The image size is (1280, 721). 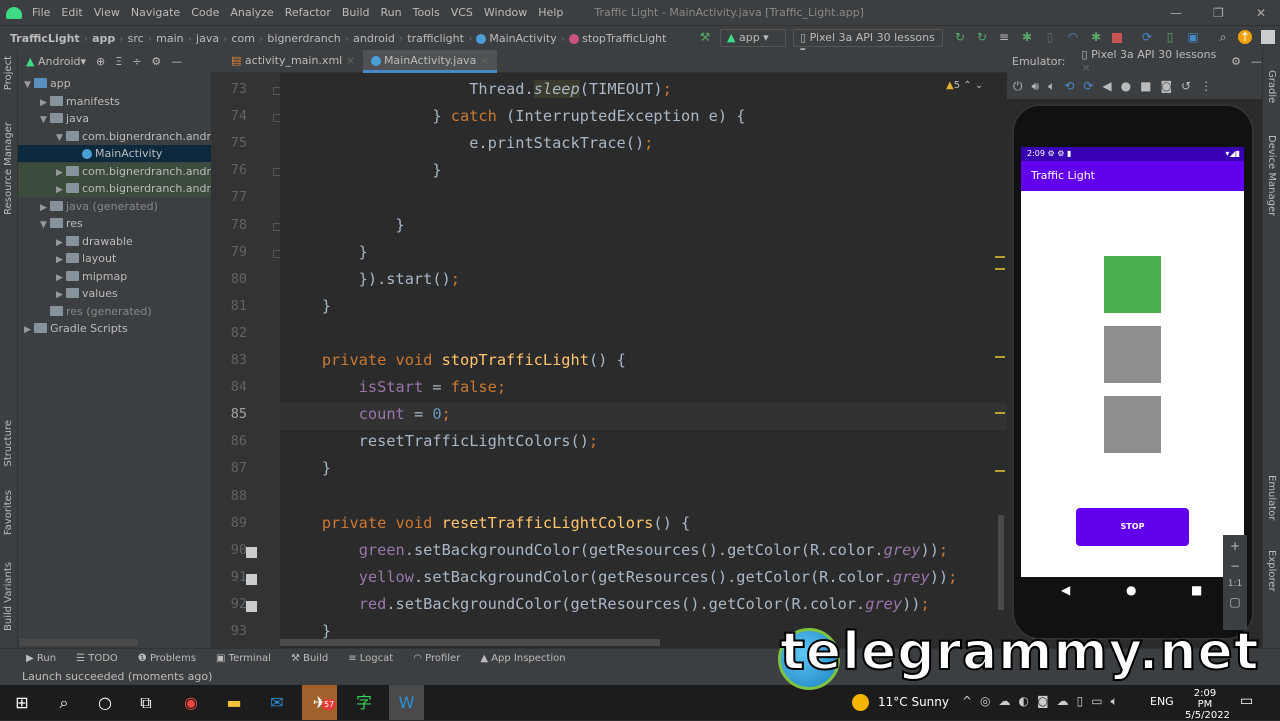 I want to click on tray-icons: ^◎☁◐◙☁▯▭🔈︎, so click(x=1044, y=701).